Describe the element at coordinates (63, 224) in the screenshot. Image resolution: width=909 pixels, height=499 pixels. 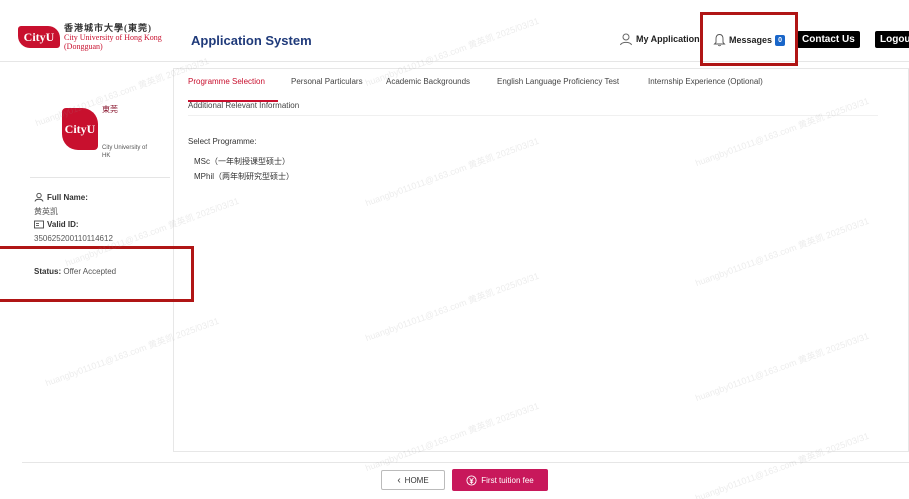
I see `valid-id-label: Valid ID:` at that location.